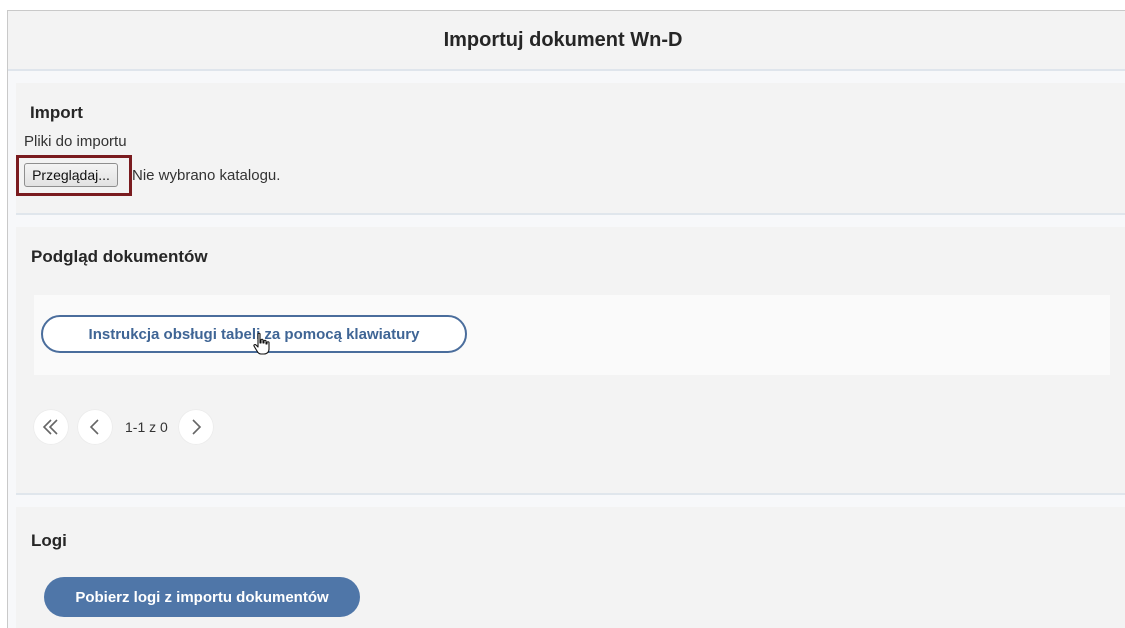 The height and width of the screenshot is (628, 1125). Describe the element at coordinates (123, 427) in the screenshot. I see `pagination: 1-1 z 0` at that location.